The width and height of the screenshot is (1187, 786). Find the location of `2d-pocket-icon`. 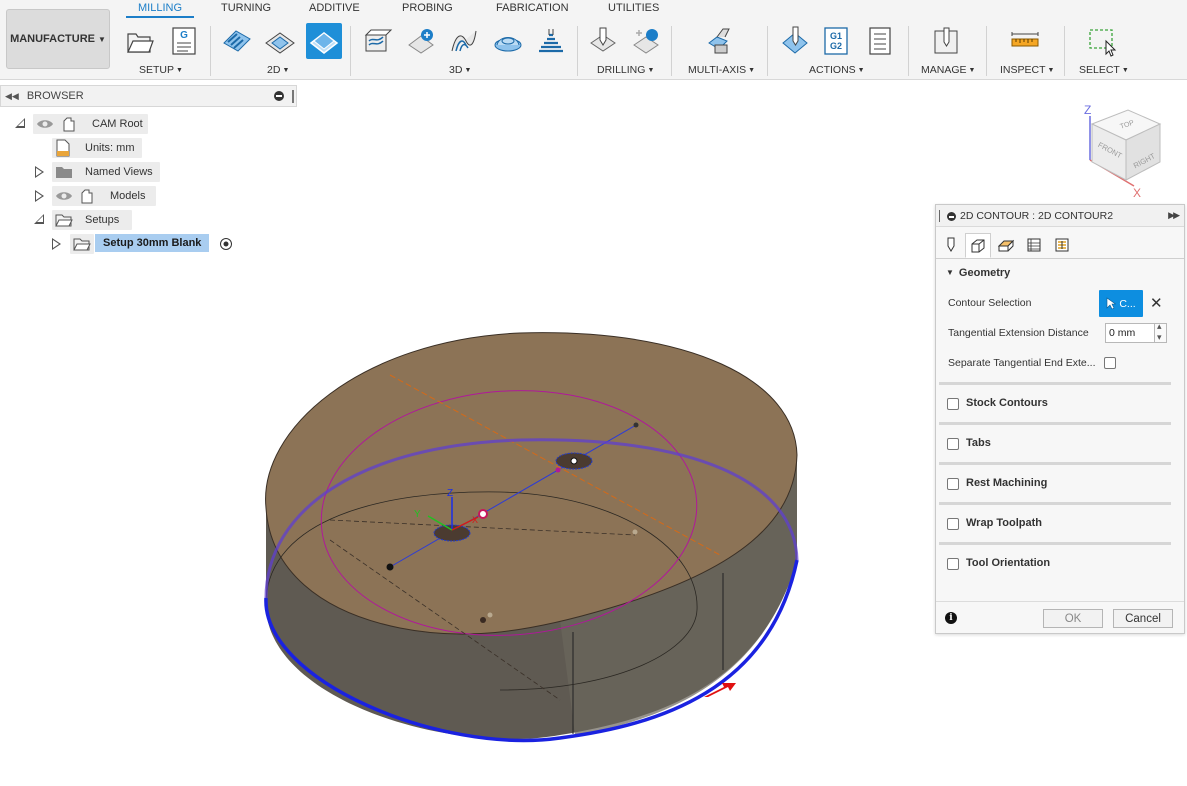

2d-pocket-icon is located at coordinates (280, 43).